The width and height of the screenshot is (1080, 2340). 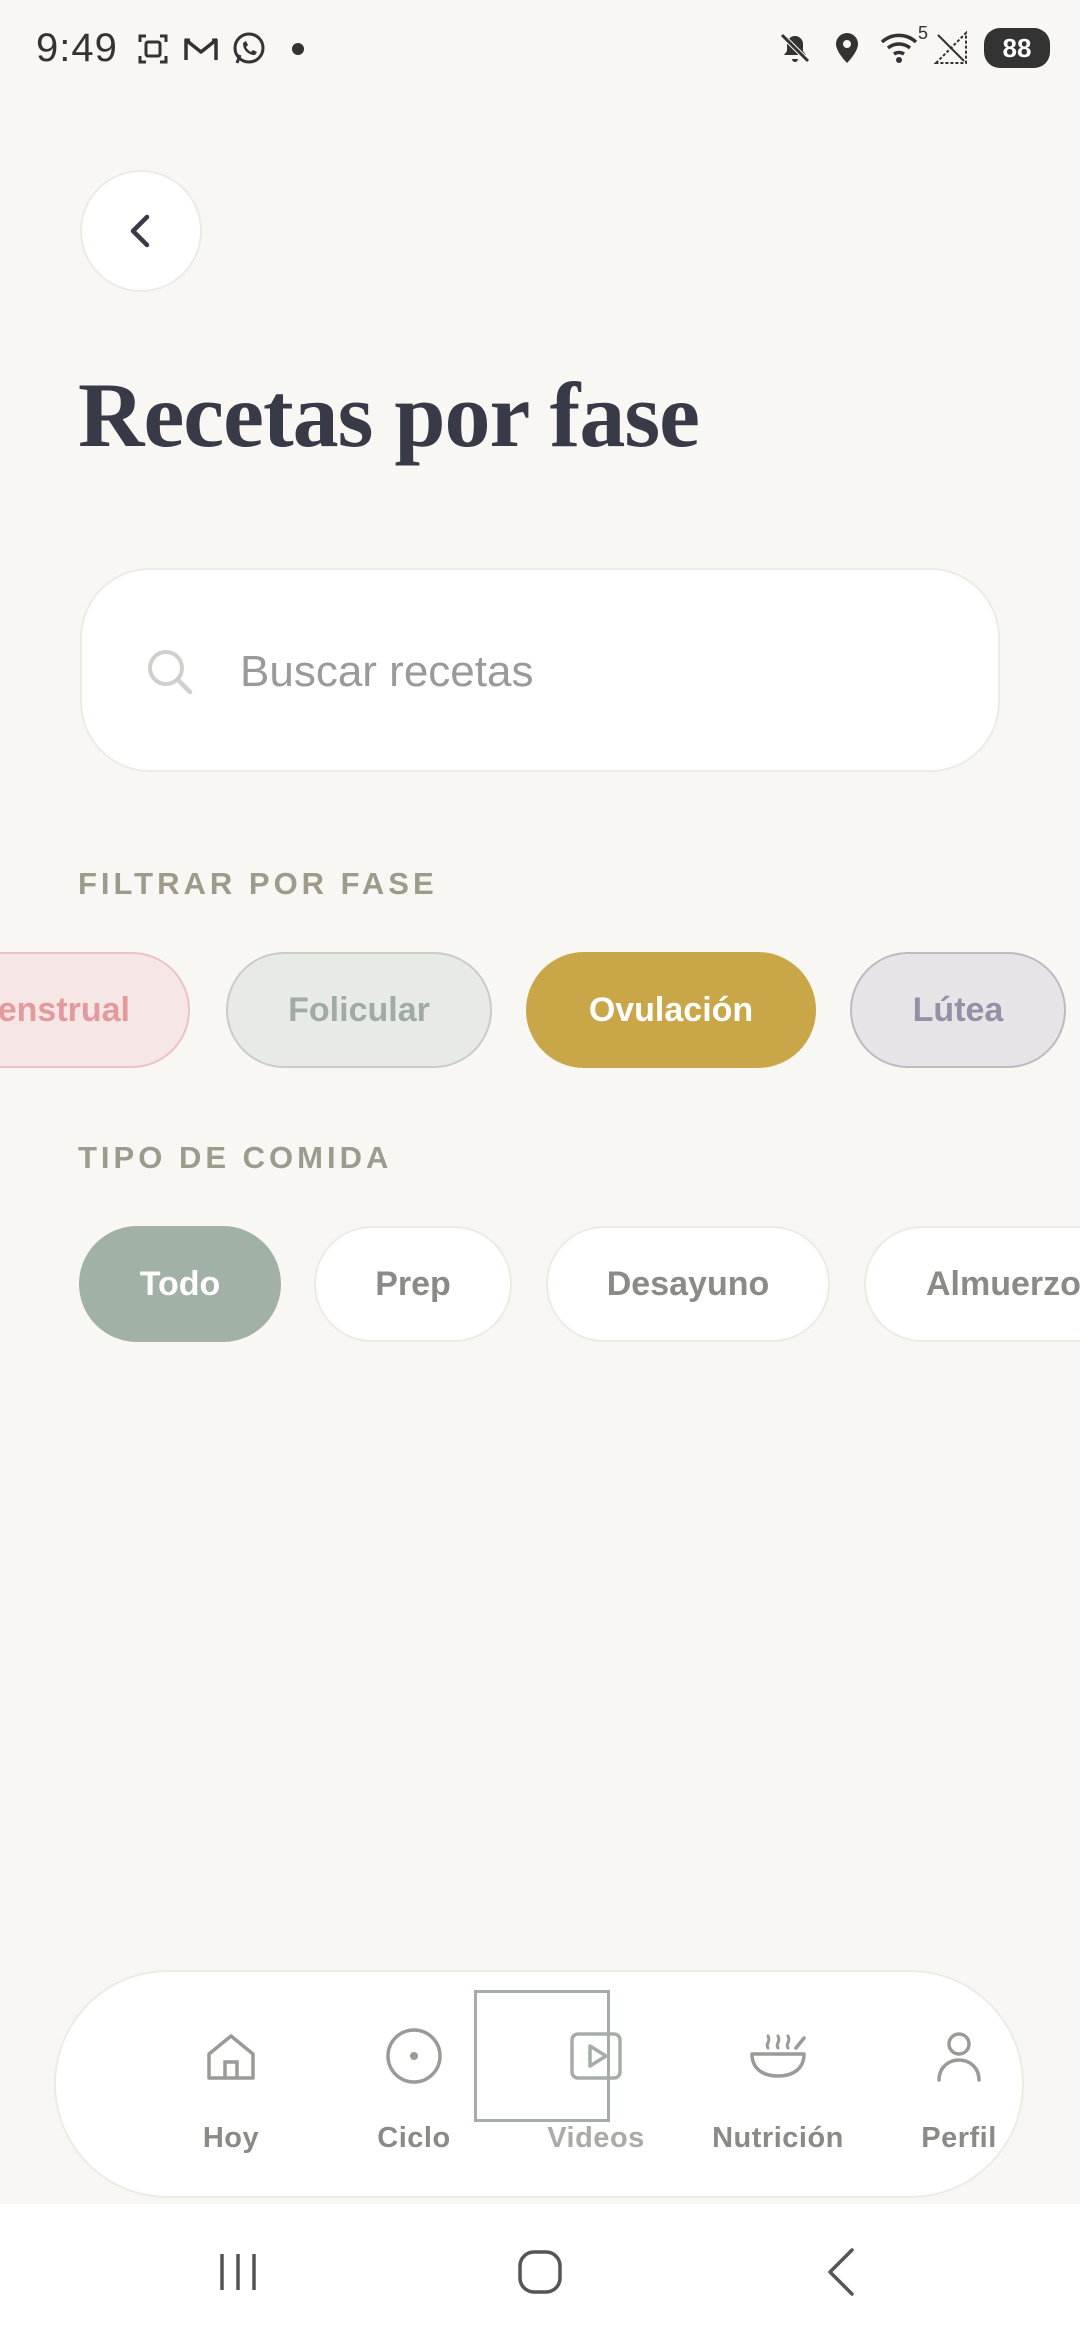 I want to click on location-icon, so click(x=847, y=48).